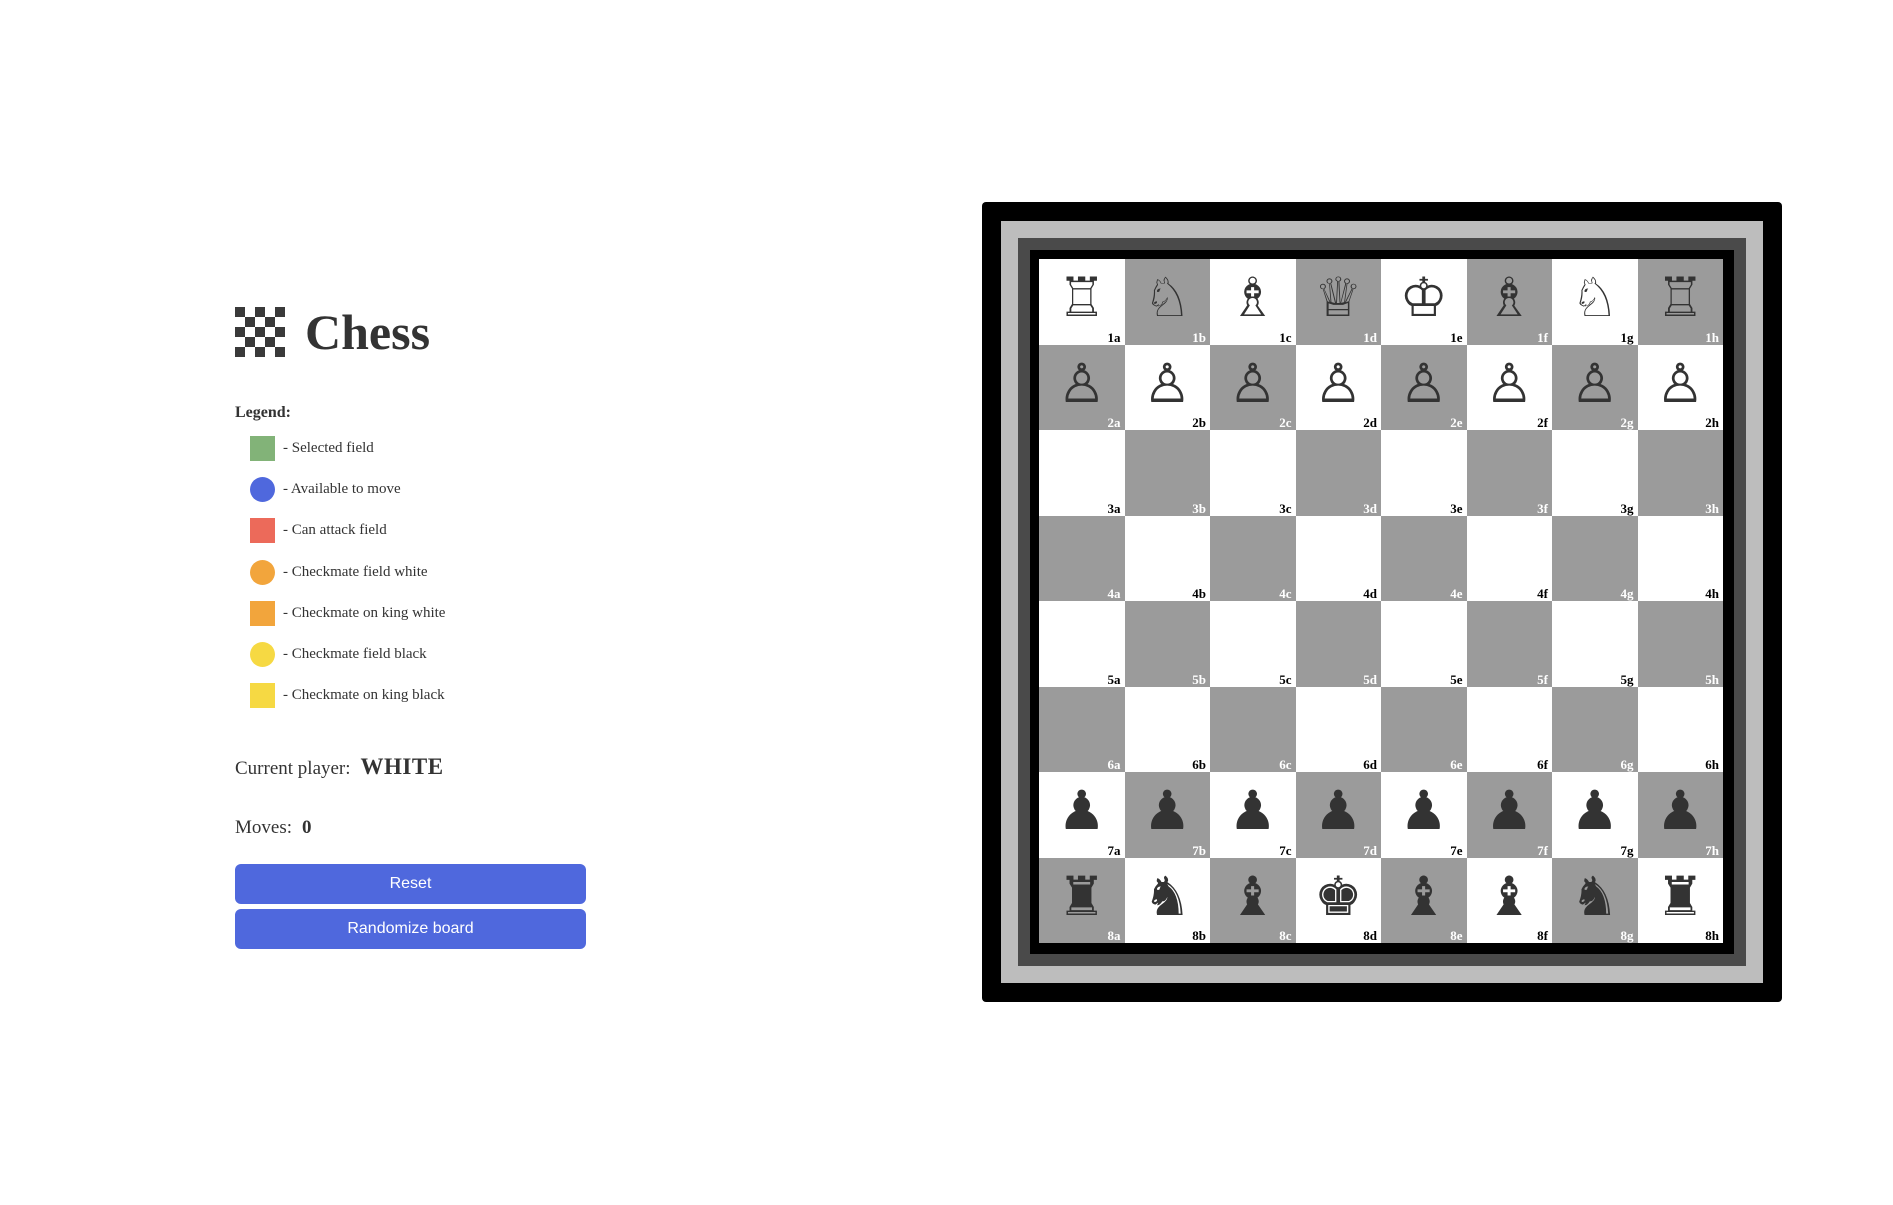 The width and height of the screenshot is (1893, 1205). I want to click on square-1a: ♖ 1a, so click(1082, 302).